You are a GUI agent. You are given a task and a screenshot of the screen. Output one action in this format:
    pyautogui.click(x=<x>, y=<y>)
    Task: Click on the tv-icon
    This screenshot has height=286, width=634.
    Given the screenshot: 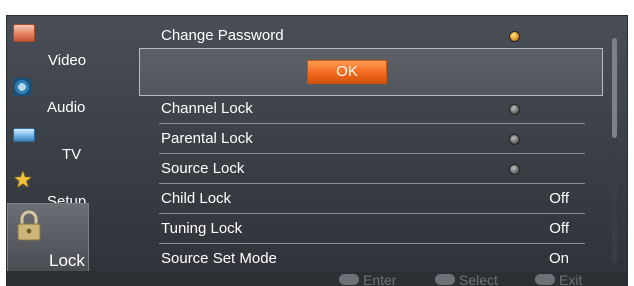 What is the action you would take?
    pyautogui.click(x=24, y=135)
    